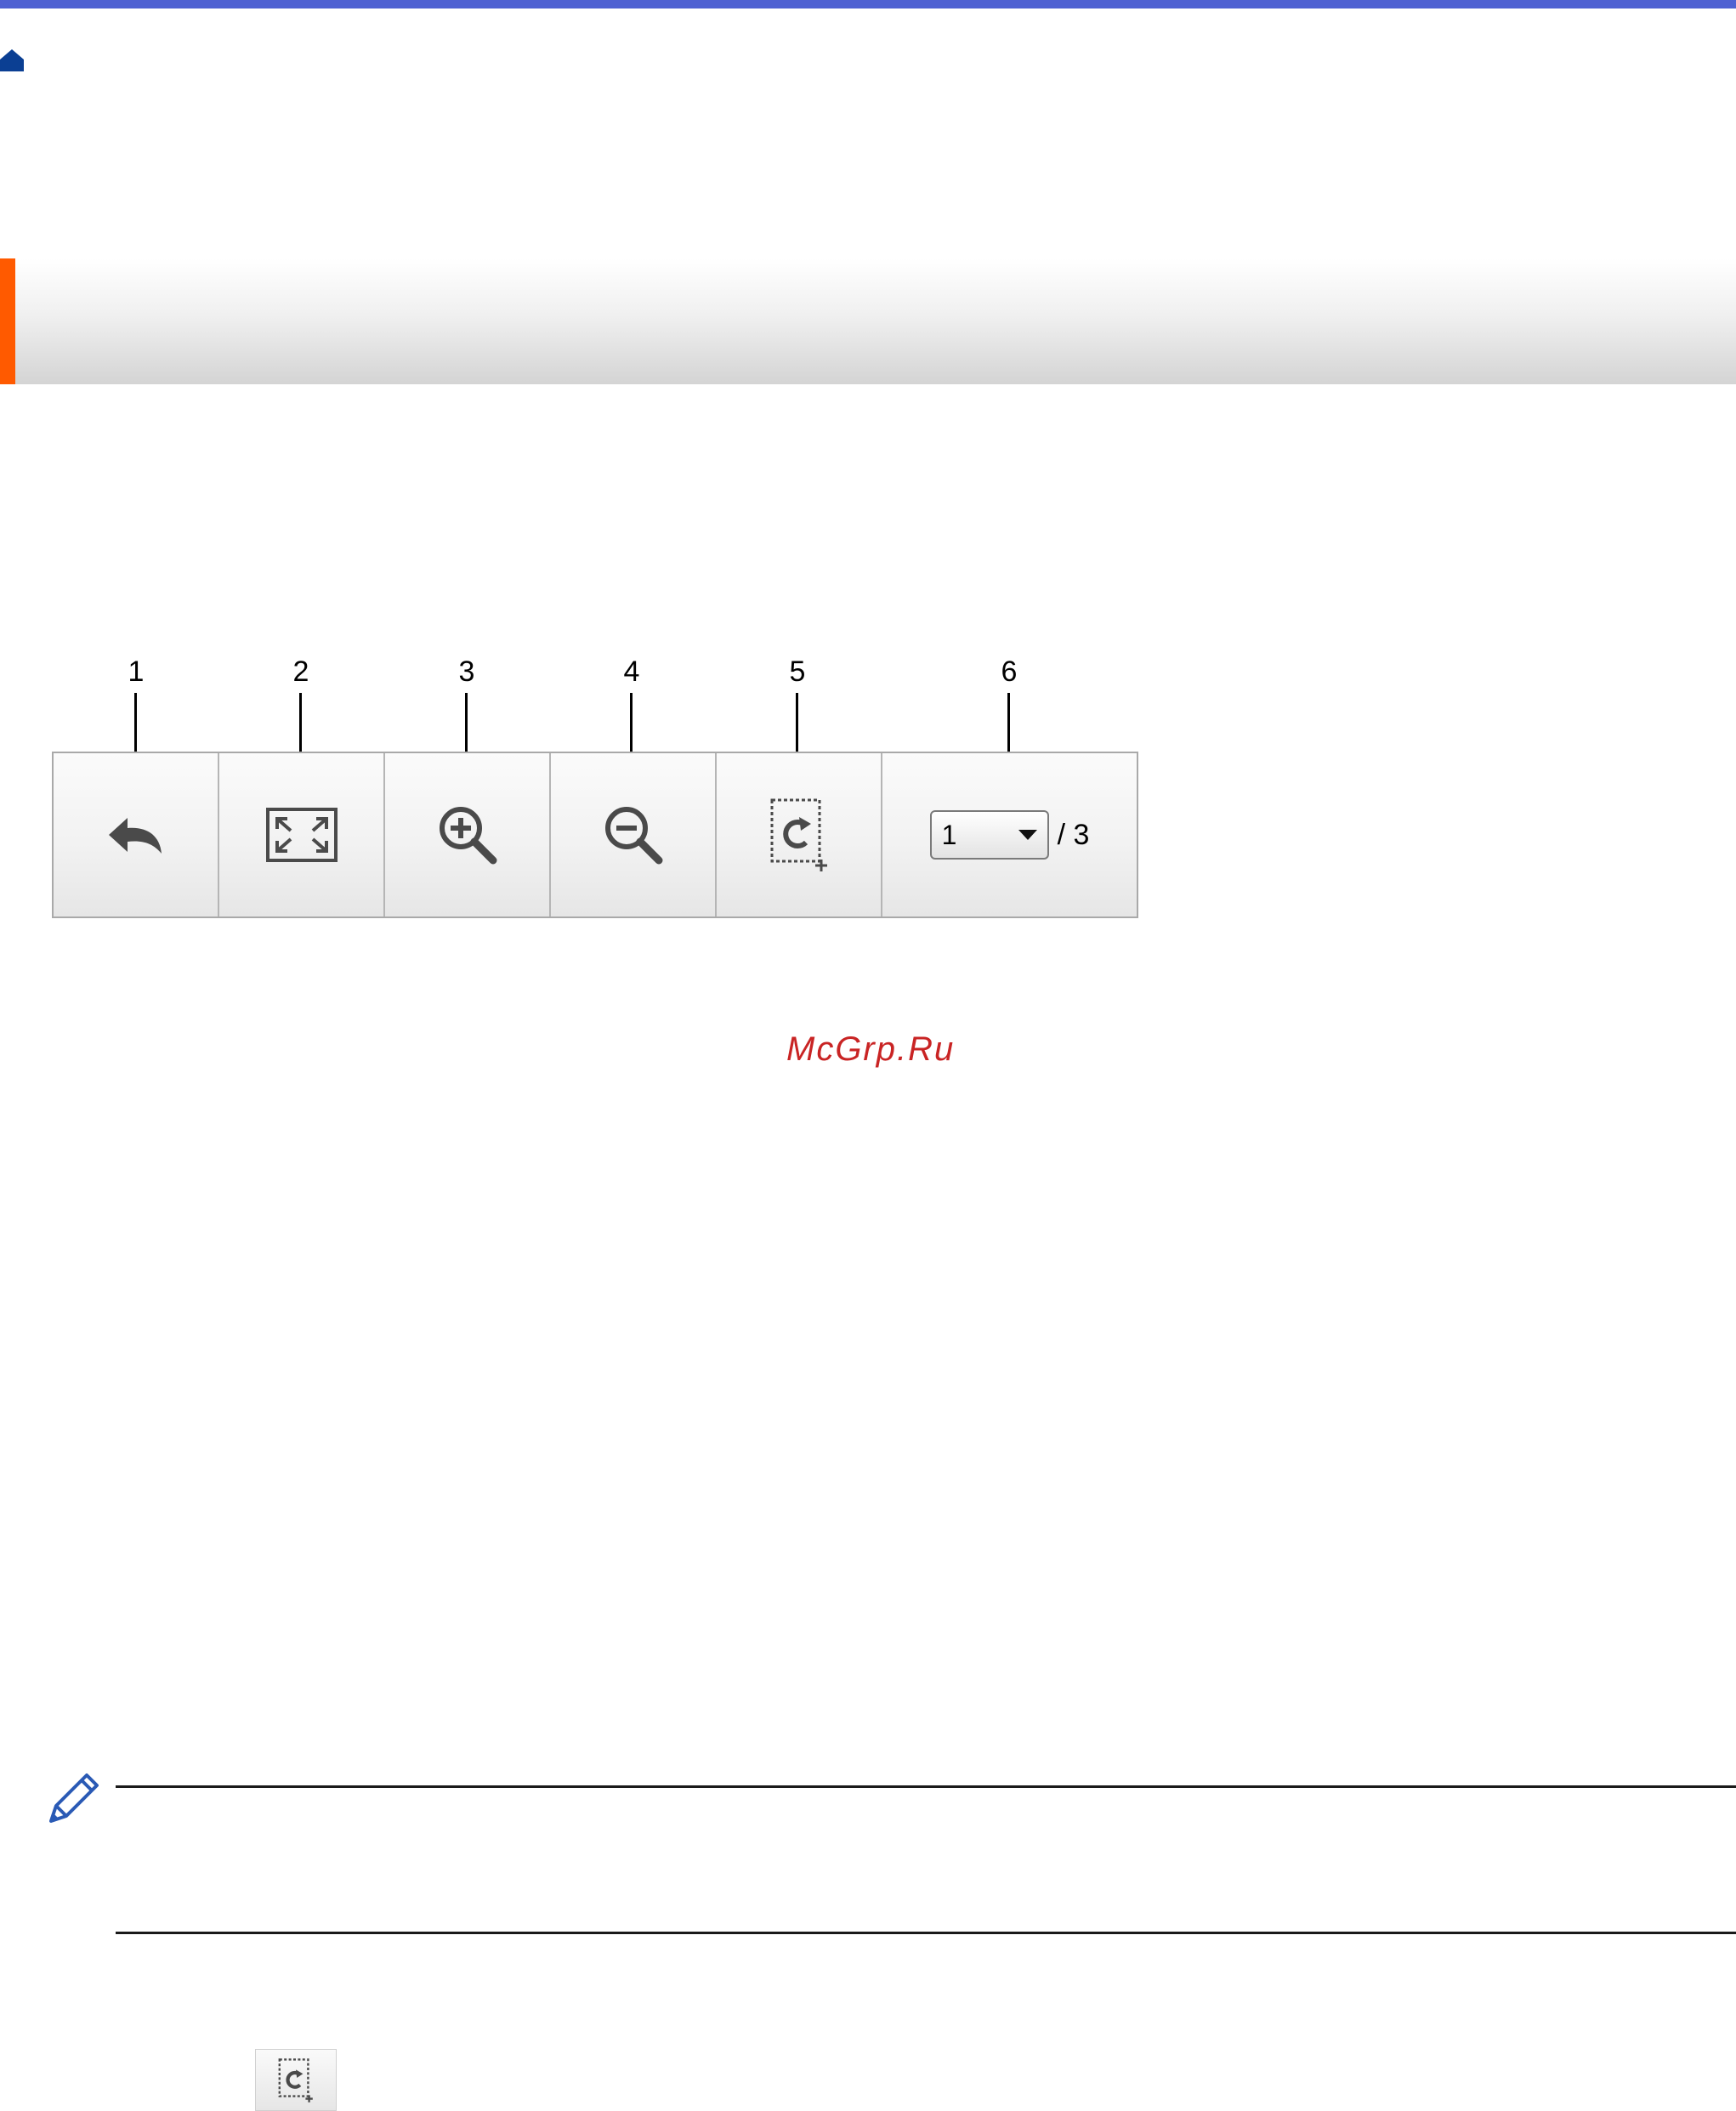 The height and width of the screenshot is (2111, 1736). I want to click on section-header-accent, so click(8, 321).